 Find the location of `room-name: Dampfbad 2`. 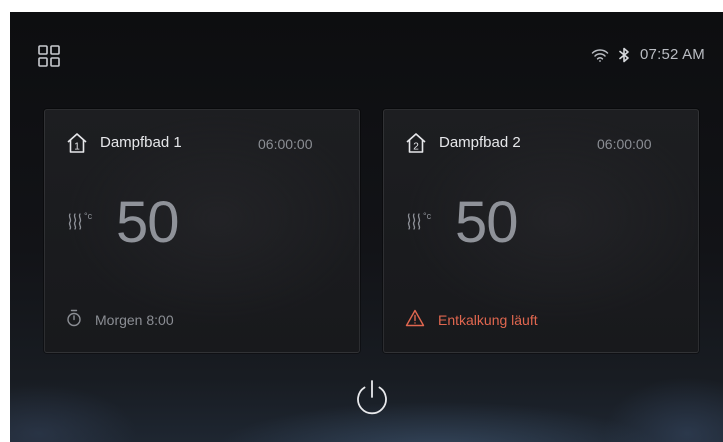

room-name: Dampfbad 2 is located at coordinates (480, 142).